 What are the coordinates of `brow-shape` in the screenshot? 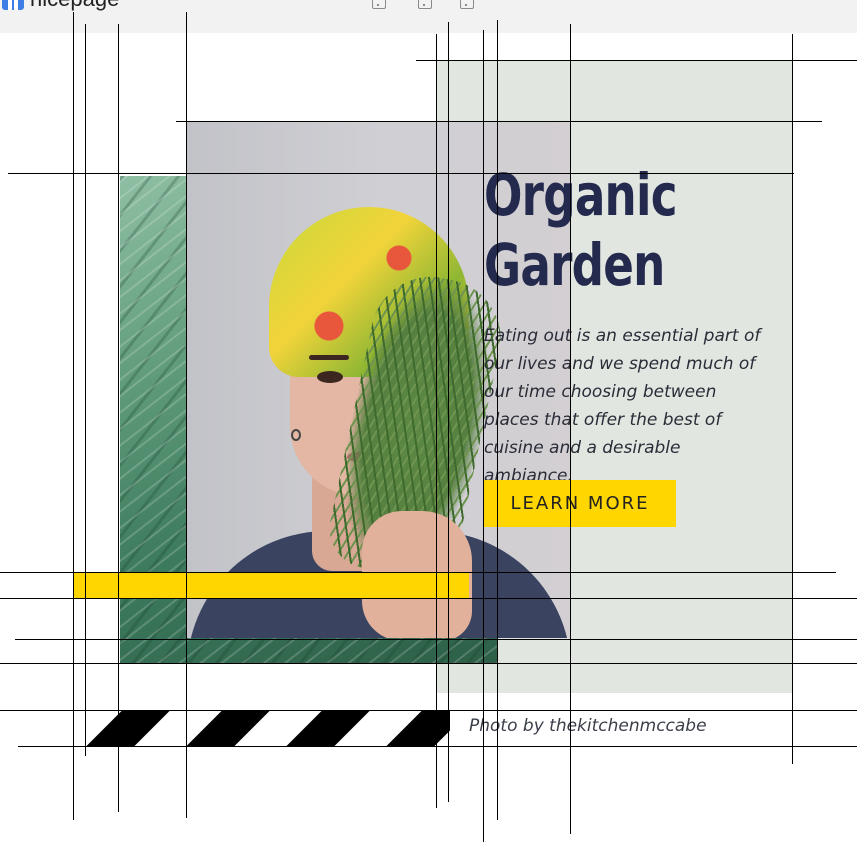 It's located at (329, 357).